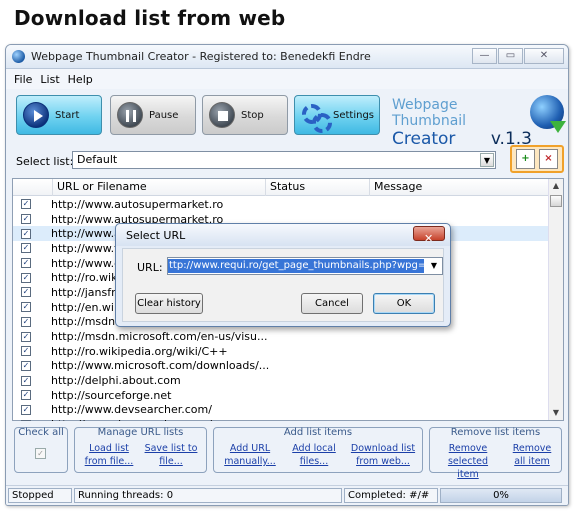 Image resolution: width=575 pixels, height=511 pixels. I want to click on table-row: ✓ http://delphi.about.com, so click(281, 380).